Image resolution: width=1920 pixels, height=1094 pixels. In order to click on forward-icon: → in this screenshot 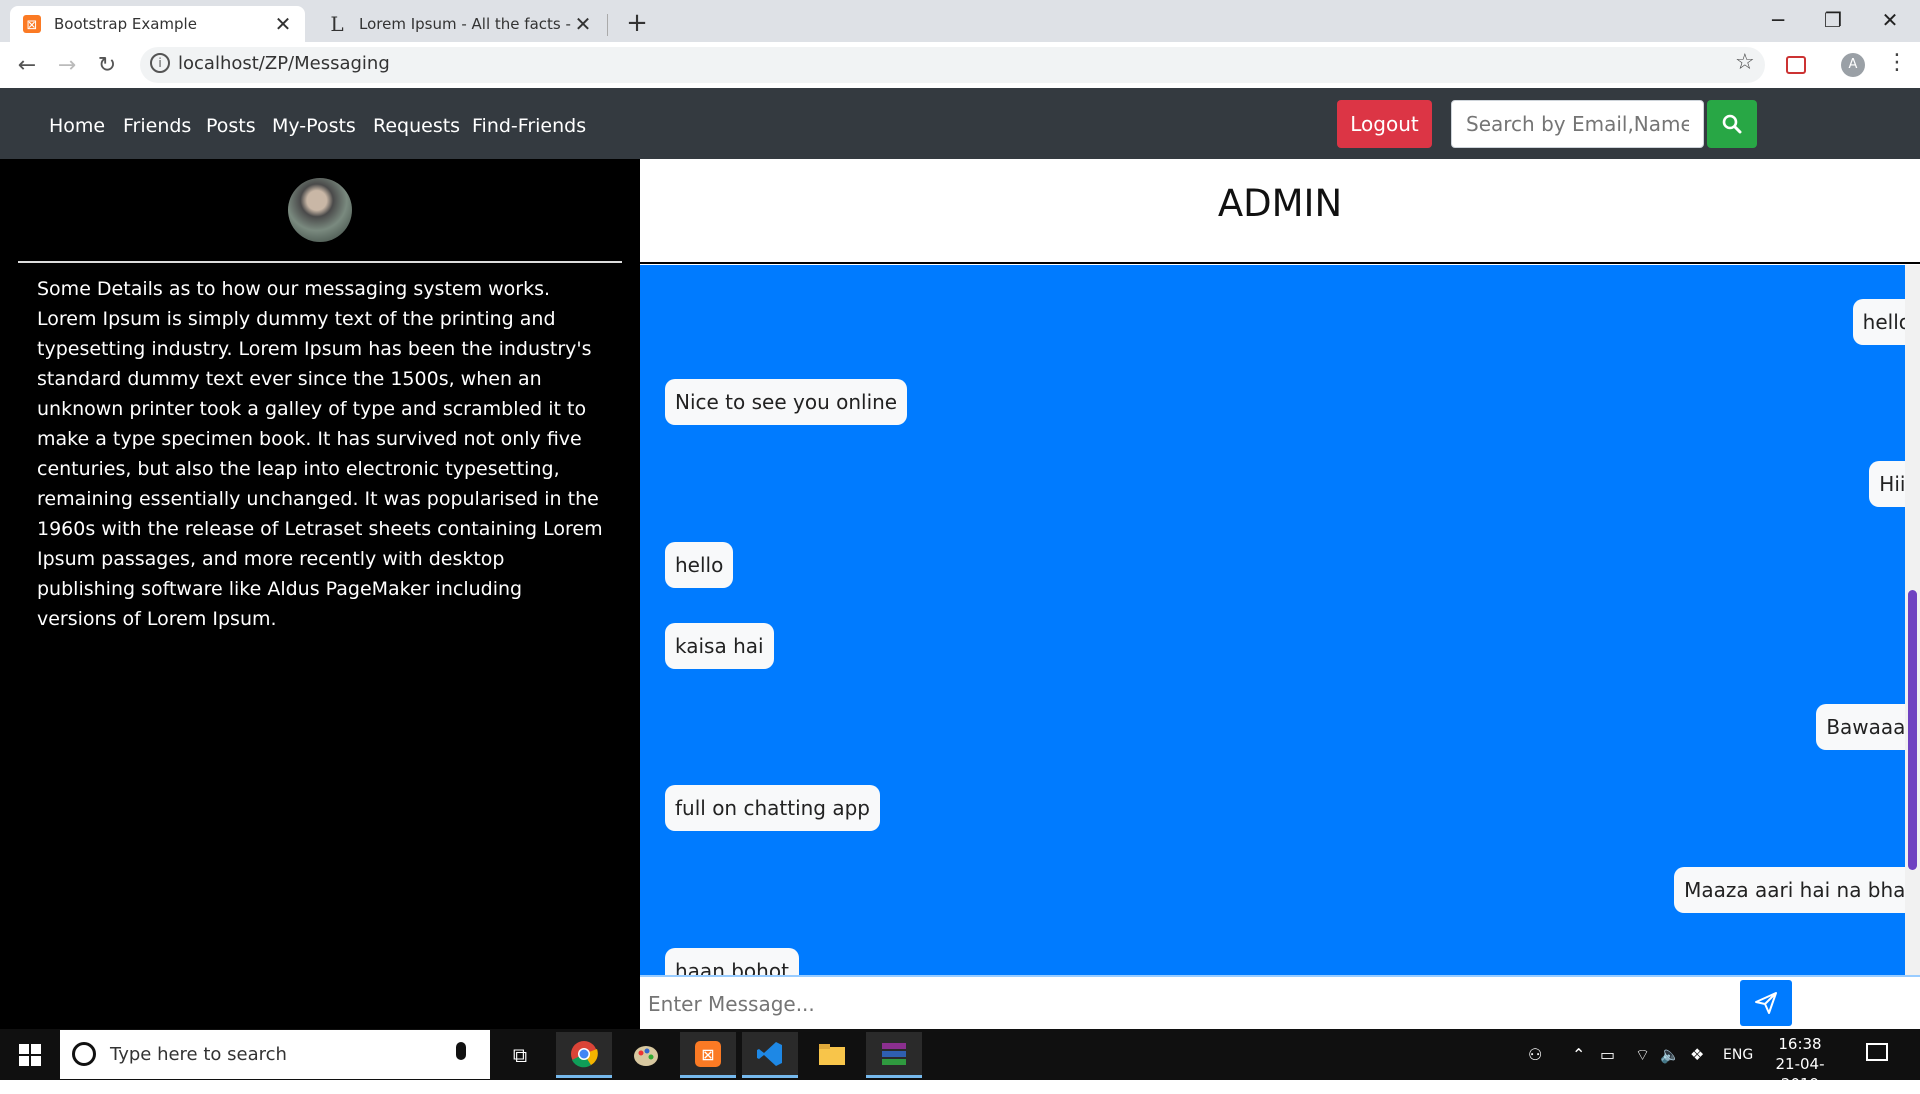, I will do `click(67, 65)`.